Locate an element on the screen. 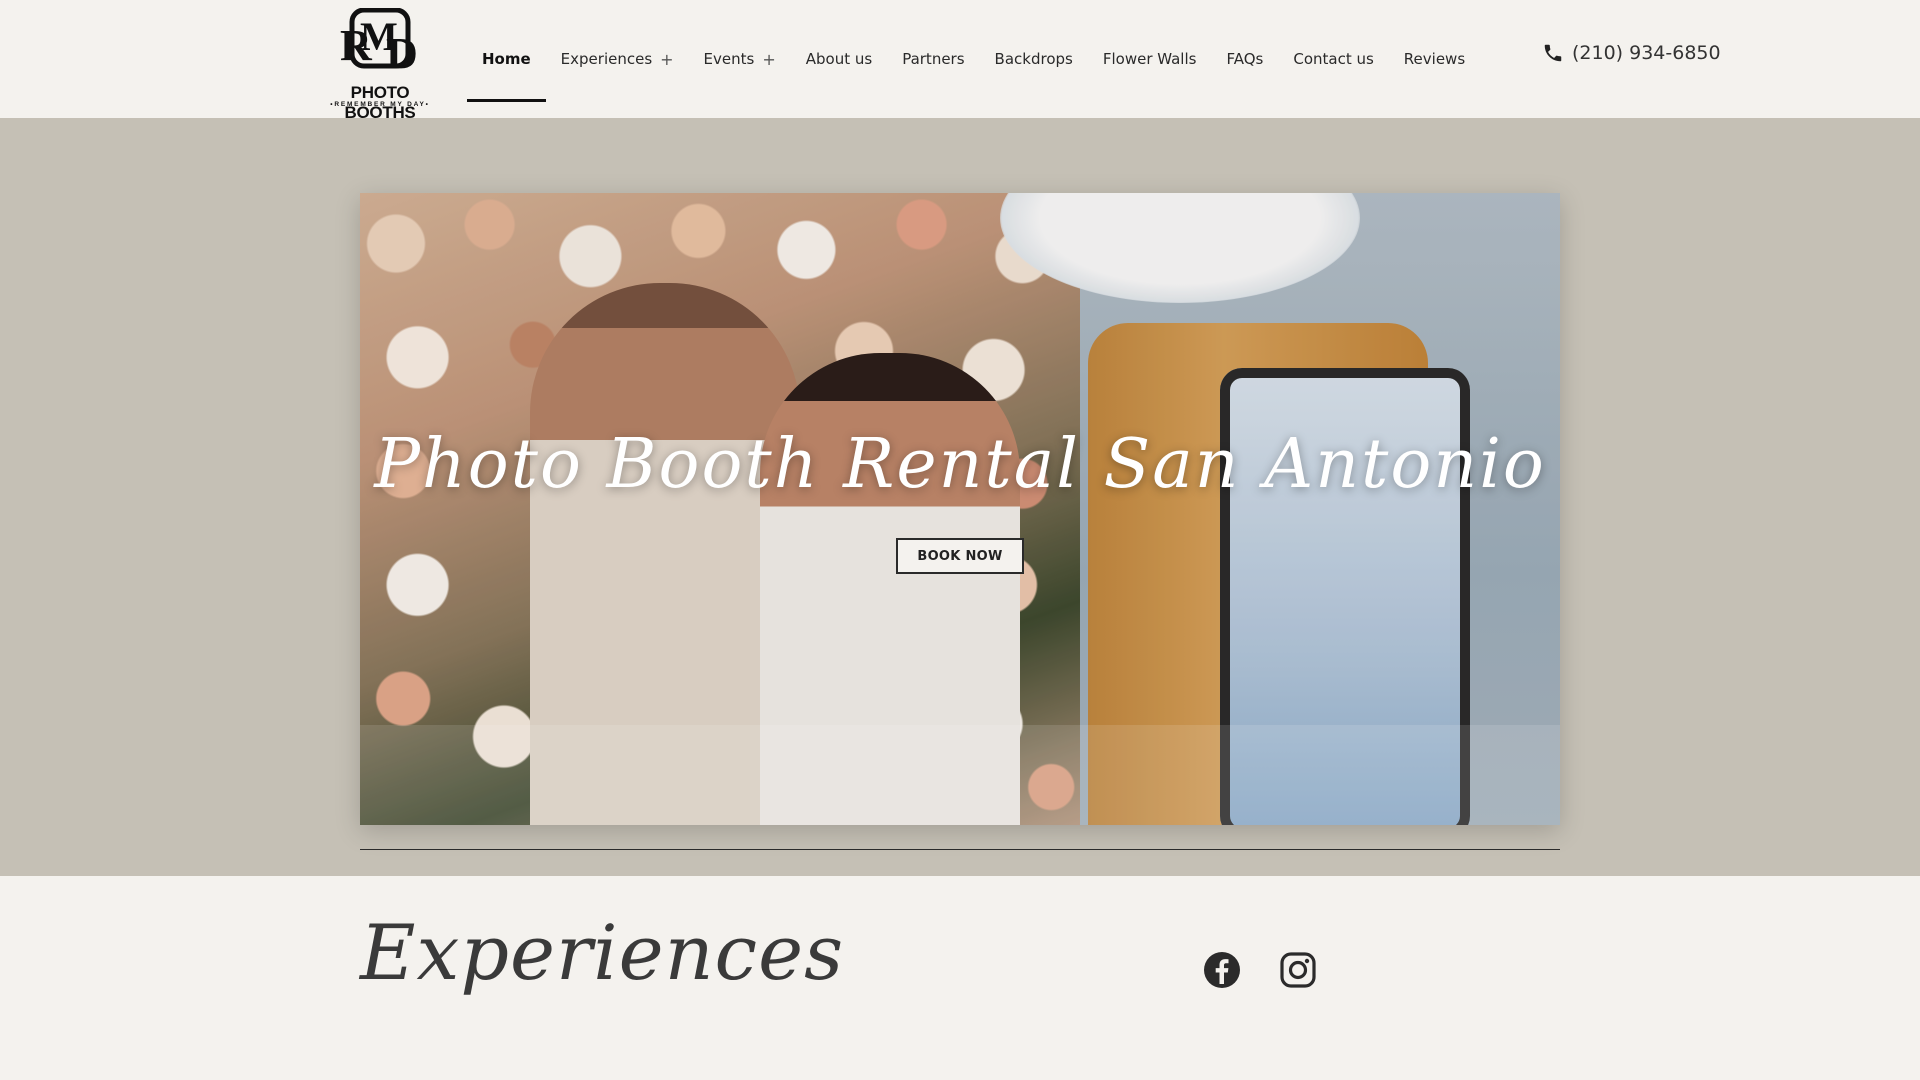 The width and height of the screenshot is (1920, 1080). nav-item-reviews: Reviews is located at coordinates (1434, 59).